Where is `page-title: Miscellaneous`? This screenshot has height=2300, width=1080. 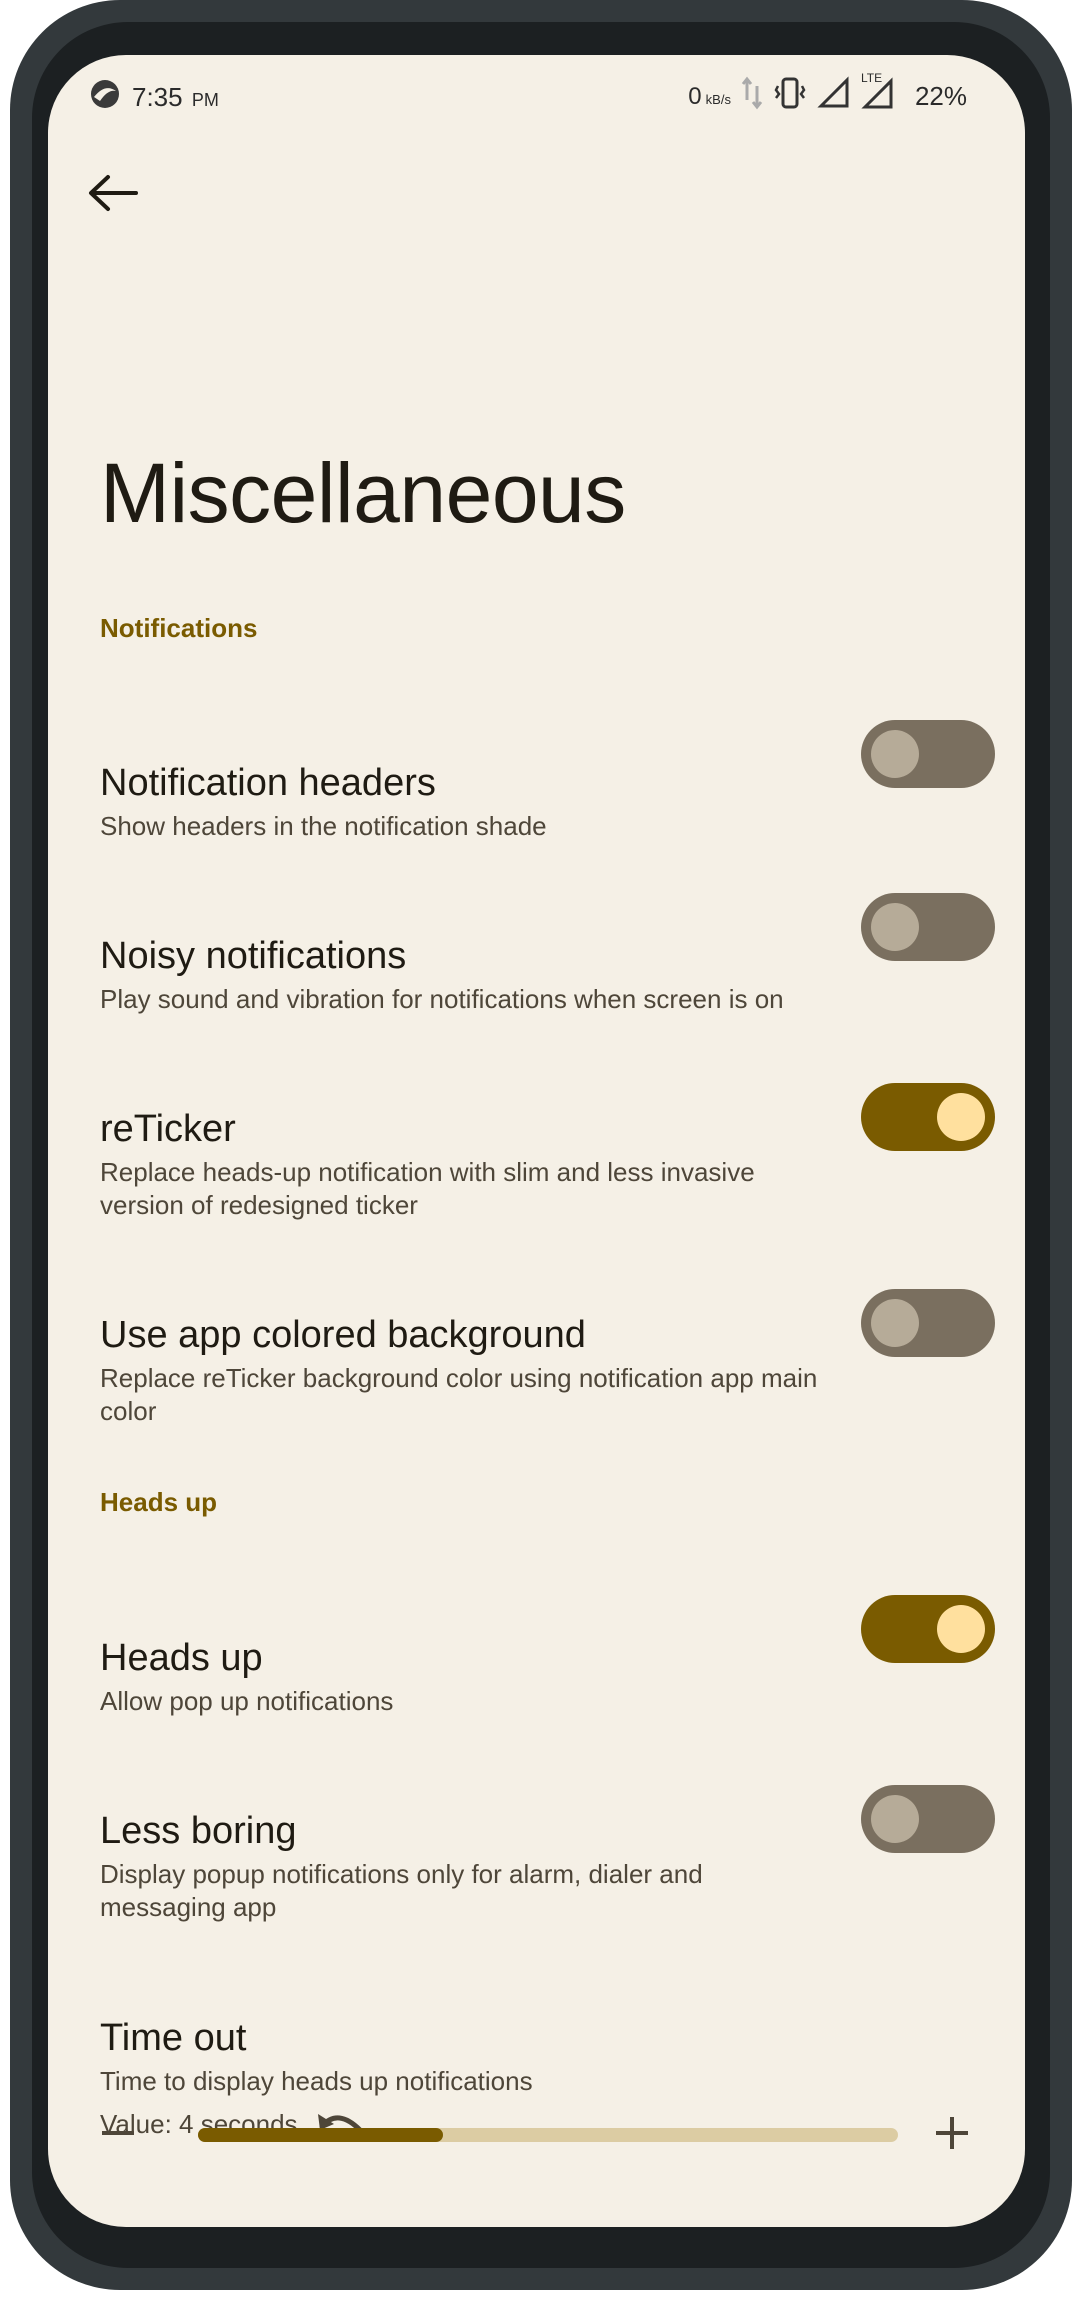 page-title: Miscellaneous is located at coordinates (363, 493).